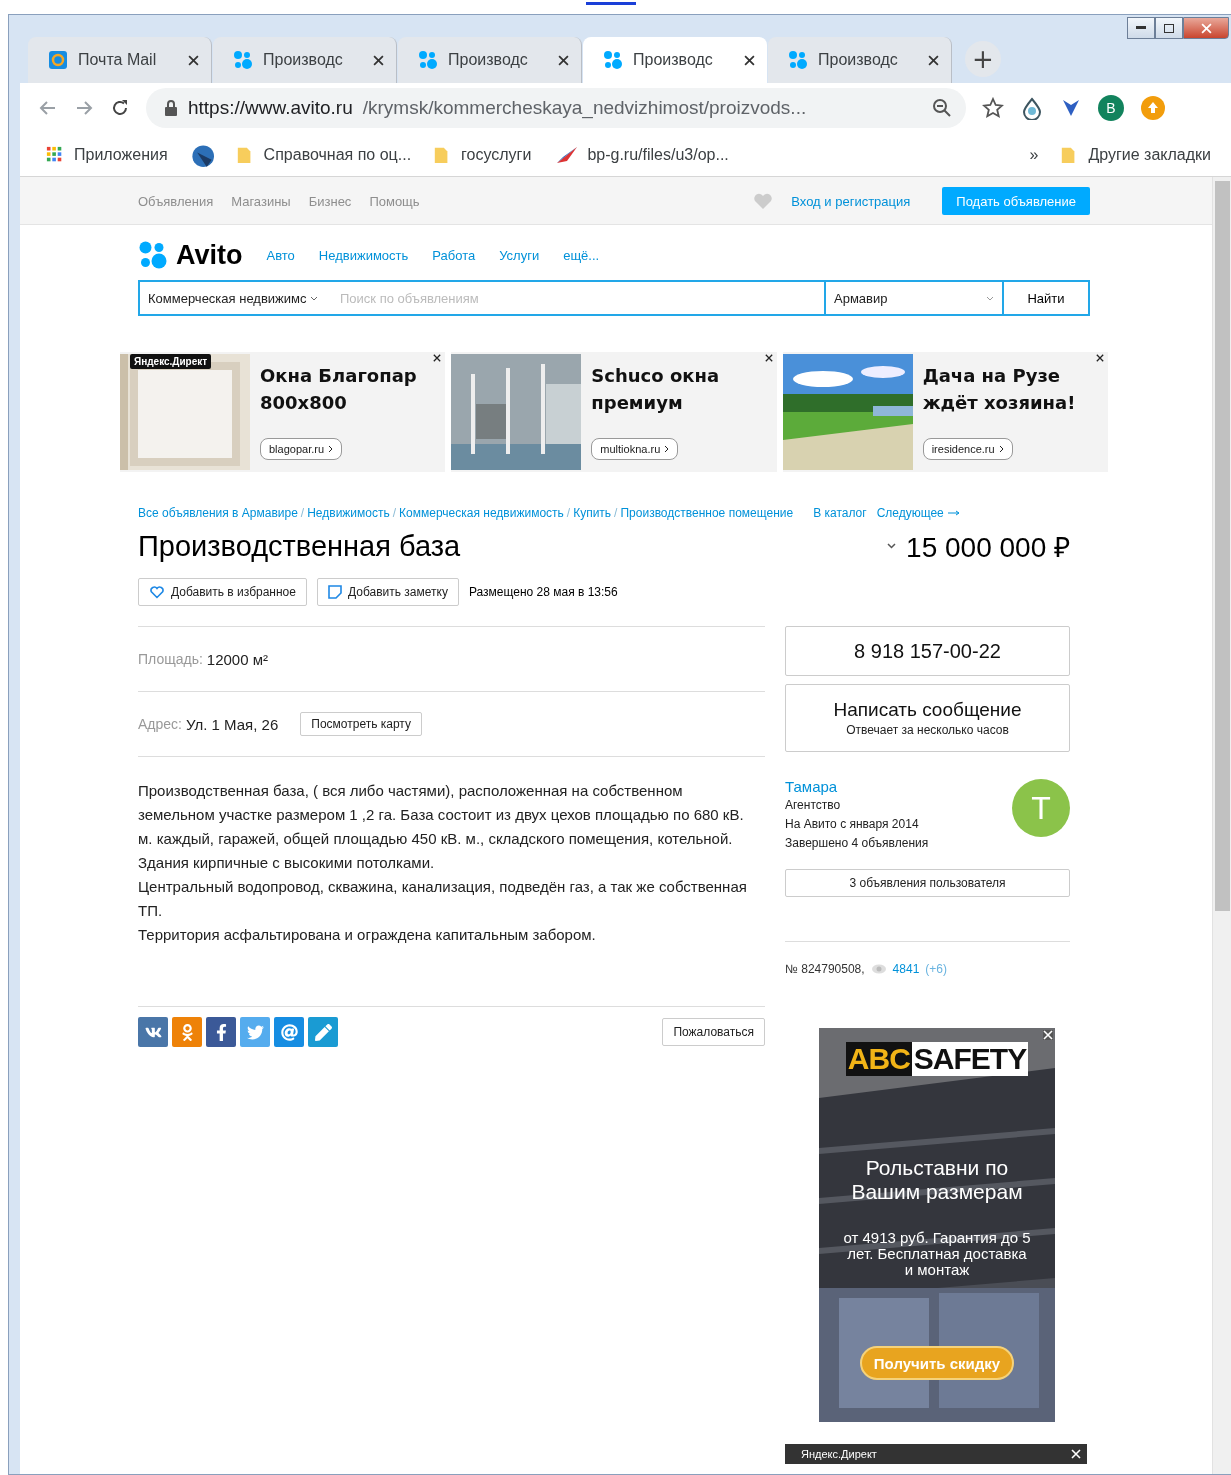 The image size is (1231, 1475). I want to click on view-count: 4841, so click(906, 969).